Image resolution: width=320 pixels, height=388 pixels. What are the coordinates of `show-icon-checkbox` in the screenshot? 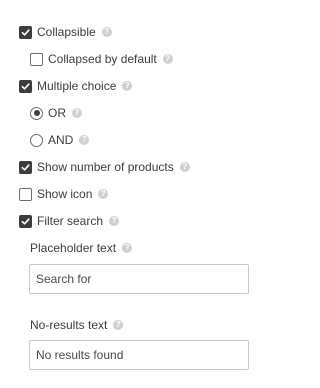 It's located at (25, 194).